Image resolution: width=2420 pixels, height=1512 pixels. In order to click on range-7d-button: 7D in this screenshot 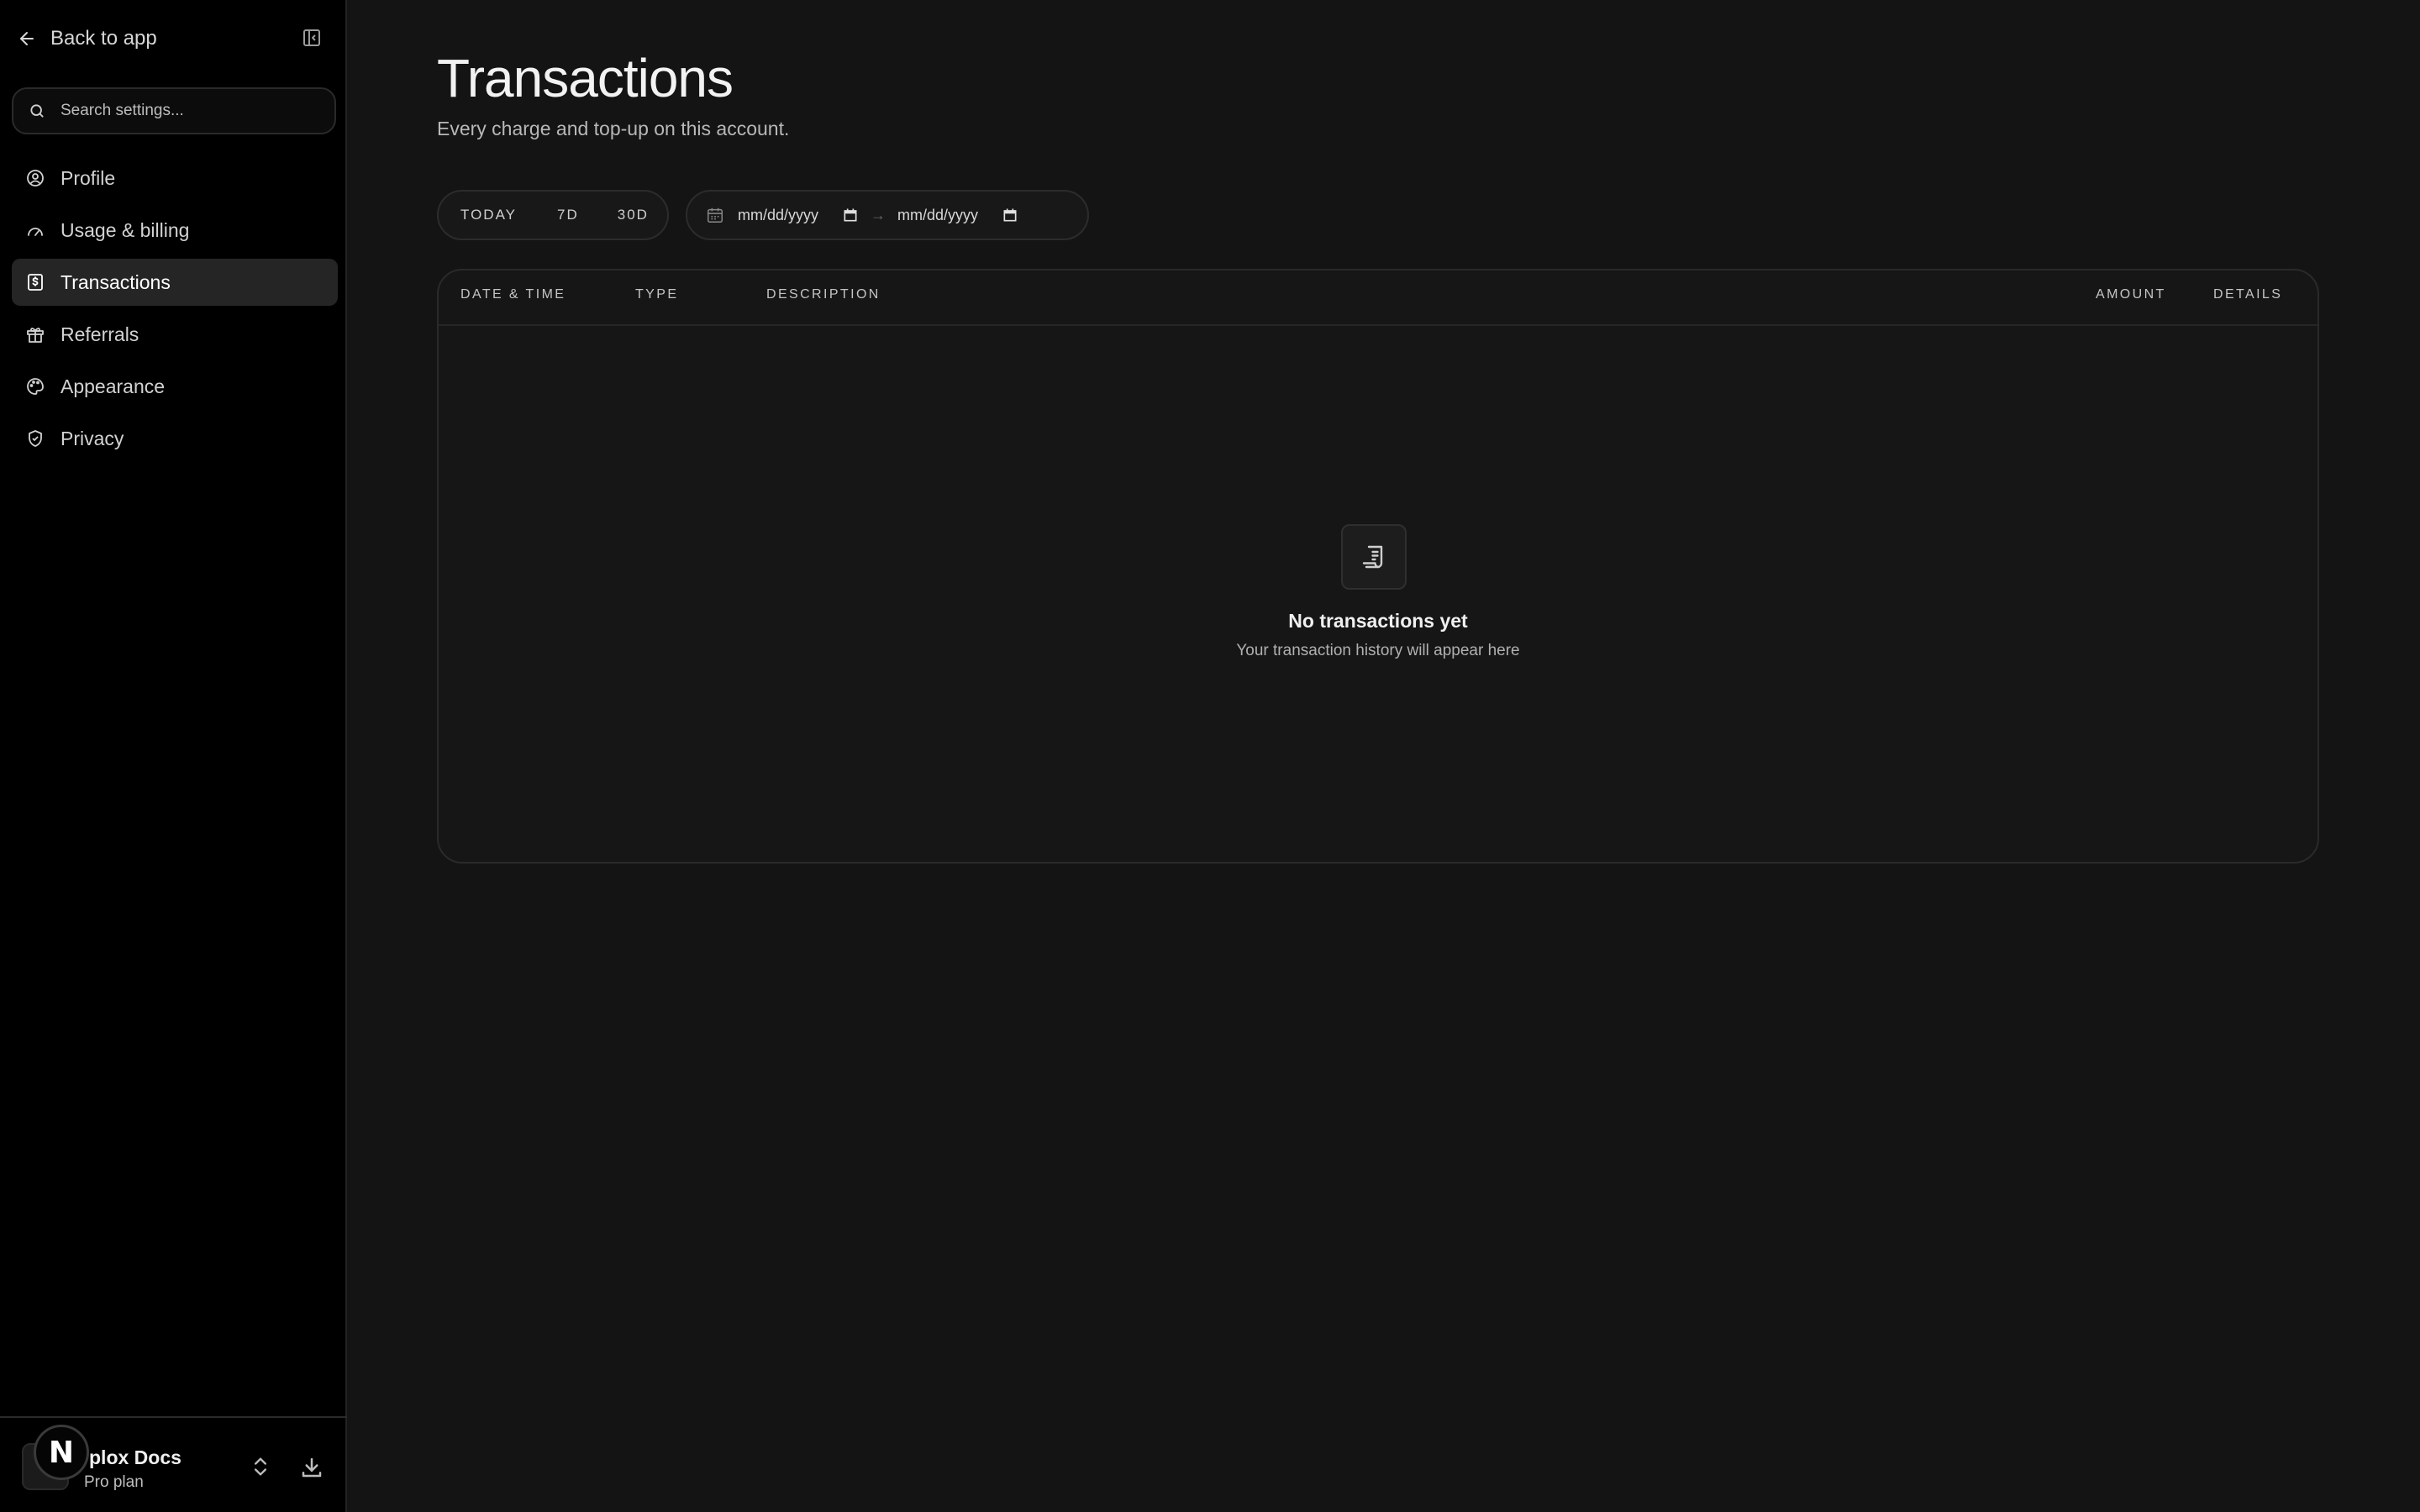, I will do `click(568, 215)`.